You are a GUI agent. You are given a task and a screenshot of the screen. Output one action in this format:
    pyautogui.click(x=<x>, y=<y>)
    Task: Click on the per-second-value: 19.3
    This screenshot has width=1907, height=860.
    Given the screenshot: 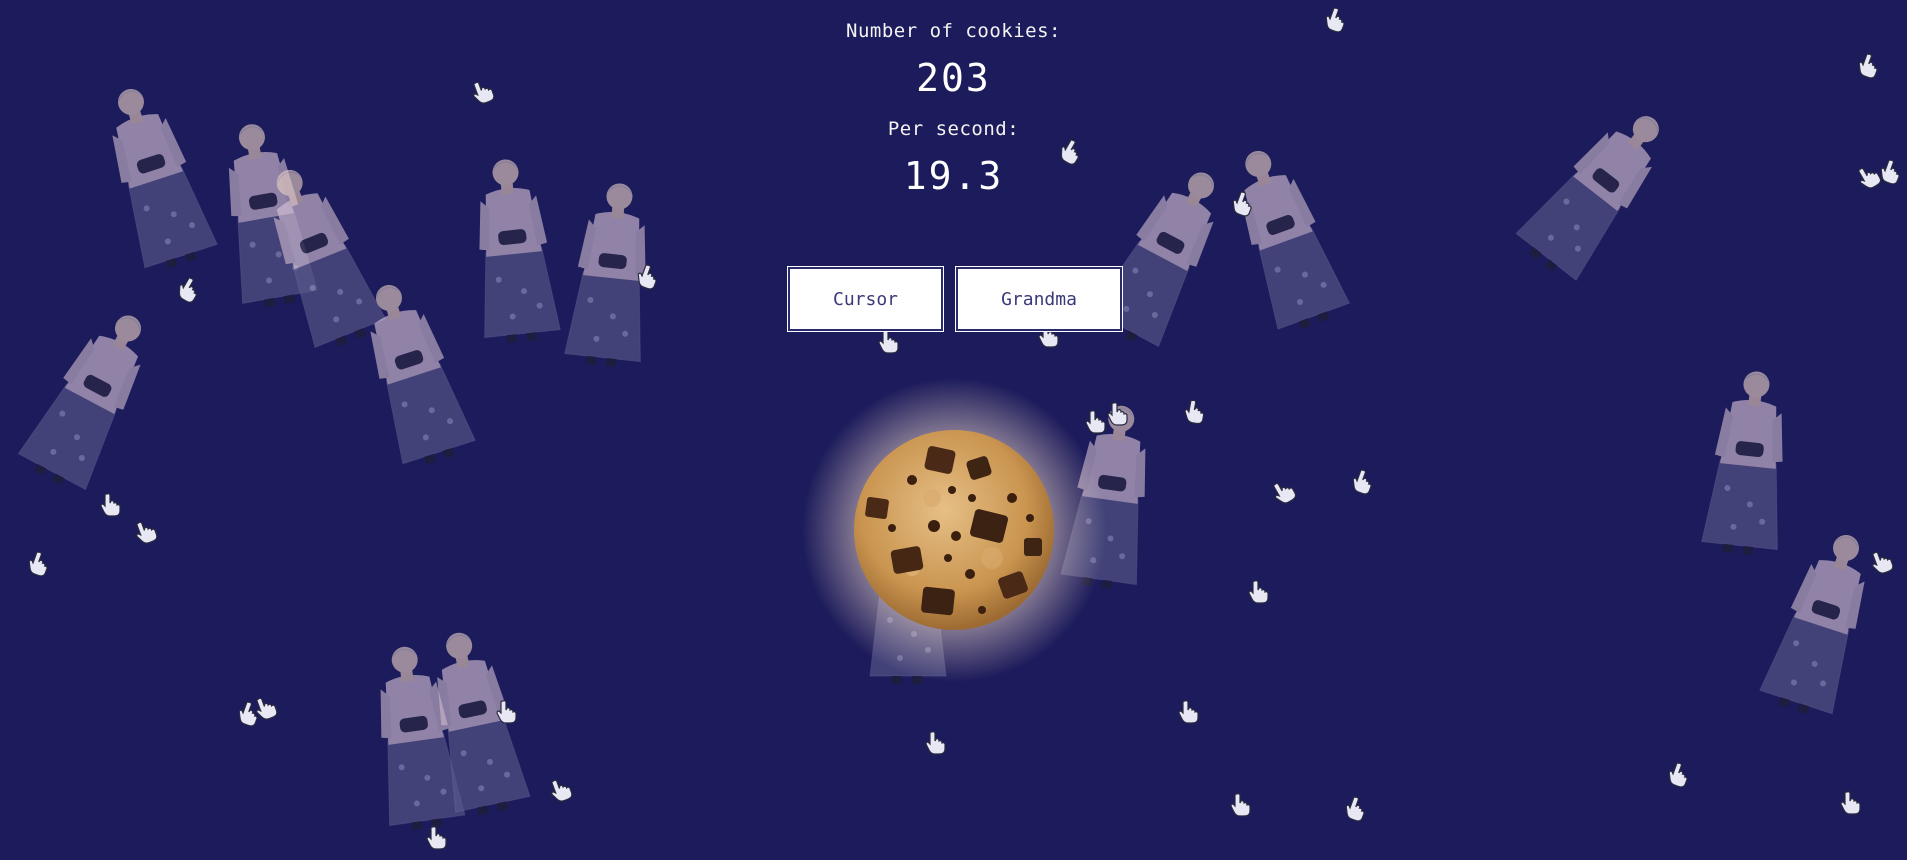 What is the action you would take?
    pyautogui.click(x=953, y=176)
    